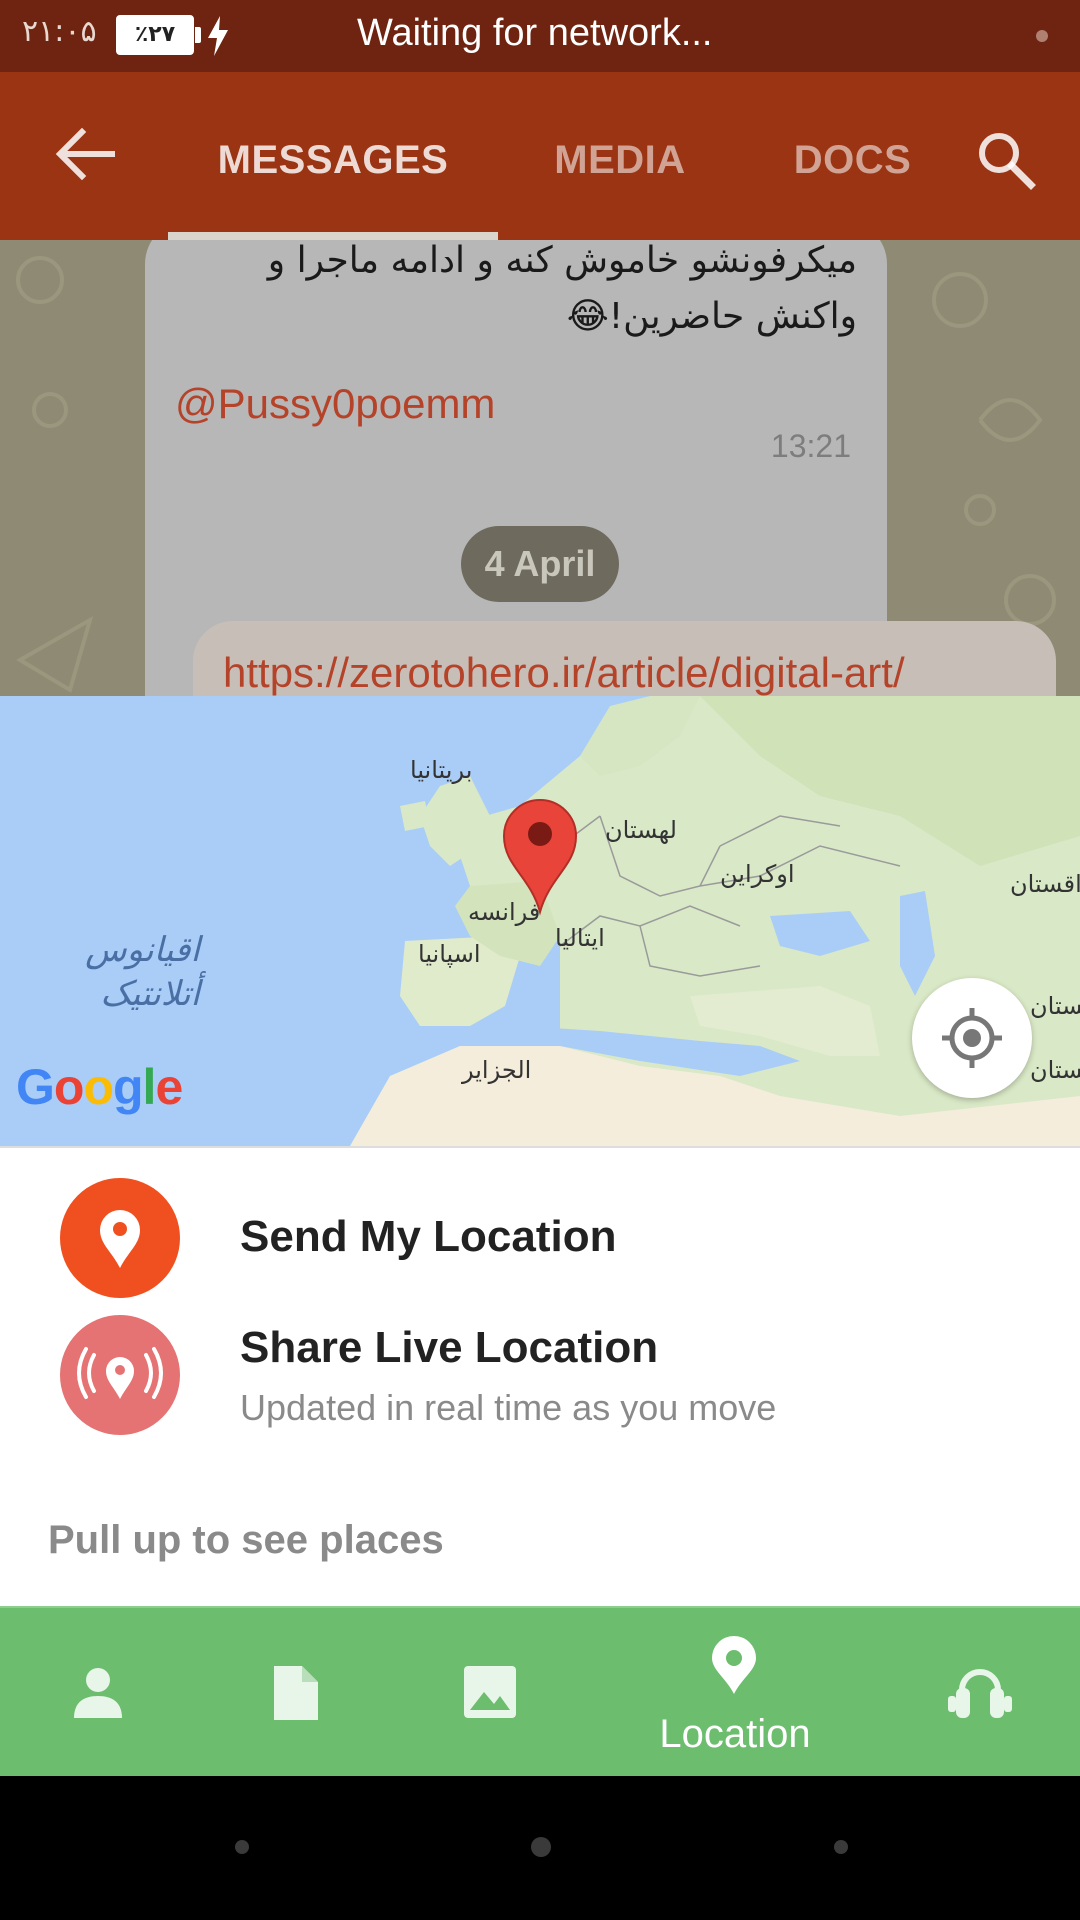  What do you see at coordinates (246, 1540) in the screenshot?
I see `pull-up-hint: Pull up to see places` at bounding box center [246, 1540].